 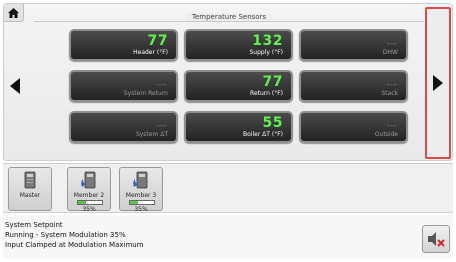 I want to click on sensor-label: System Return, so click(x=145, y=93).